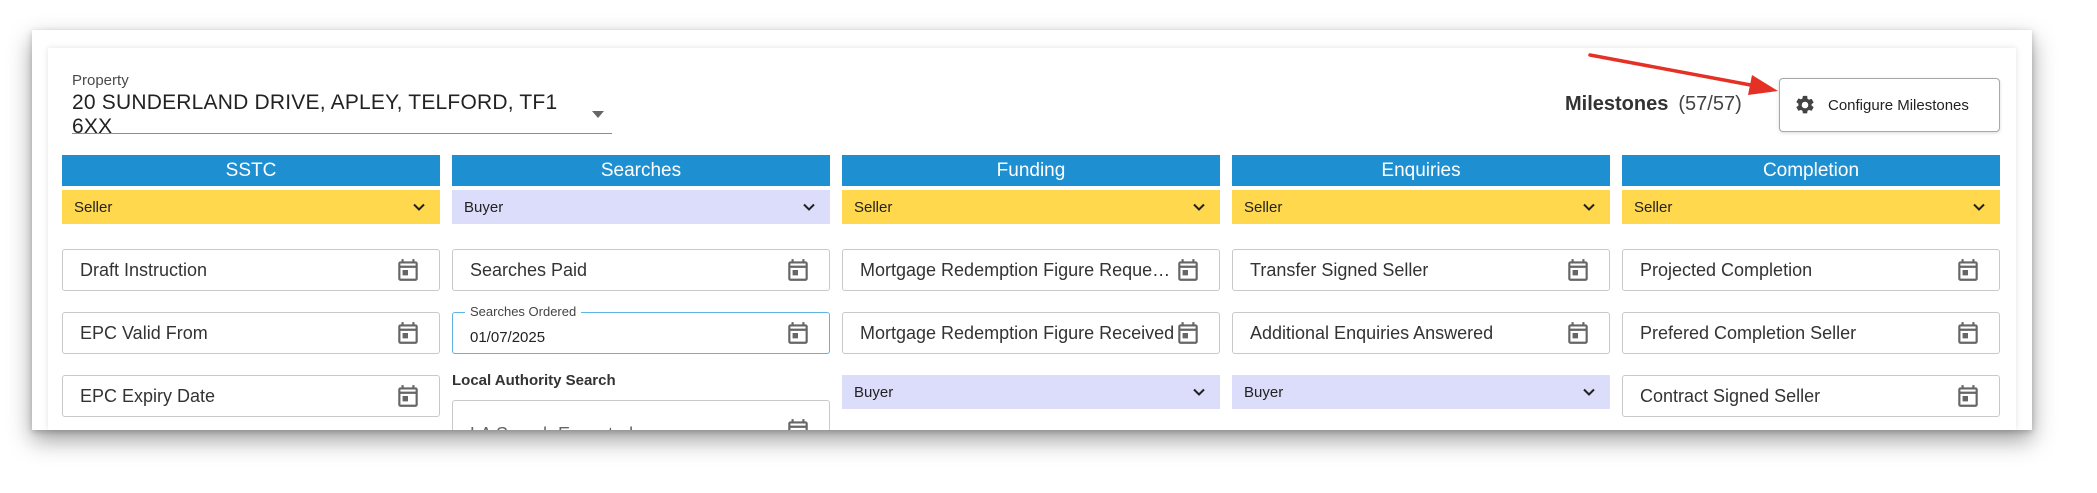  I want to click on field-label: EPC Expiry Date, so click(148, 395).